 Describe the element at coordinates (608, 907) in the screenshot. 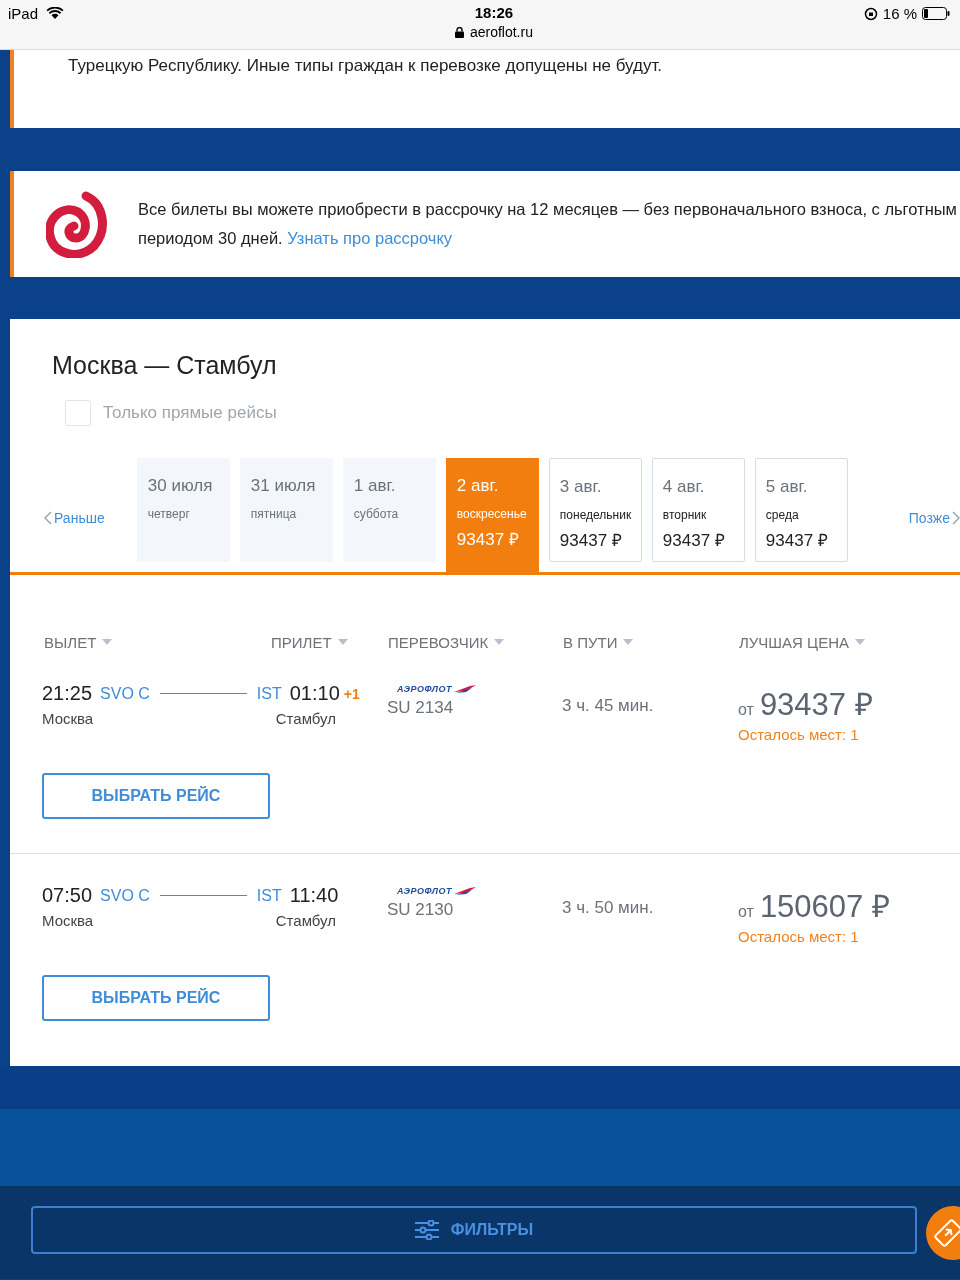

I see `flight-duration: 3 ч. 50 мин.` at that location.